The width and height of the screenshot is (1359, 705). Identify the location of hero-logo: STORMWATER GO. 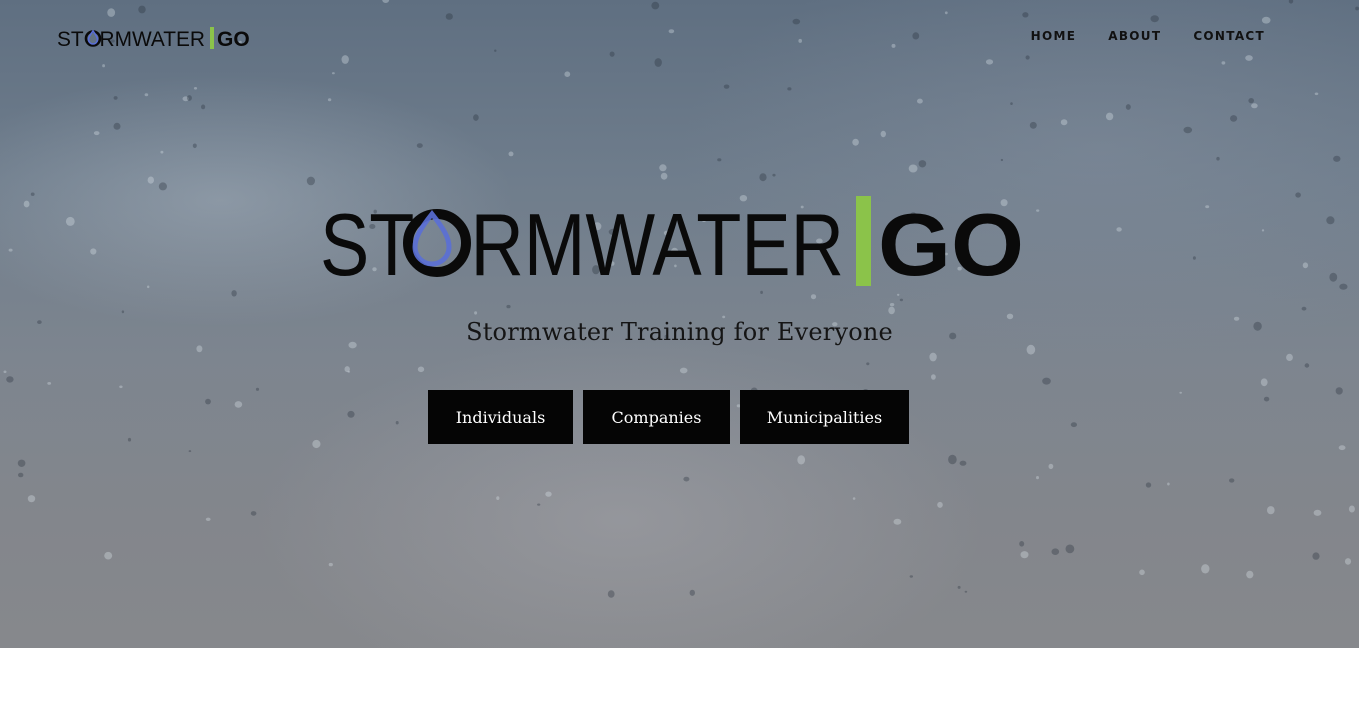
(672, 242).